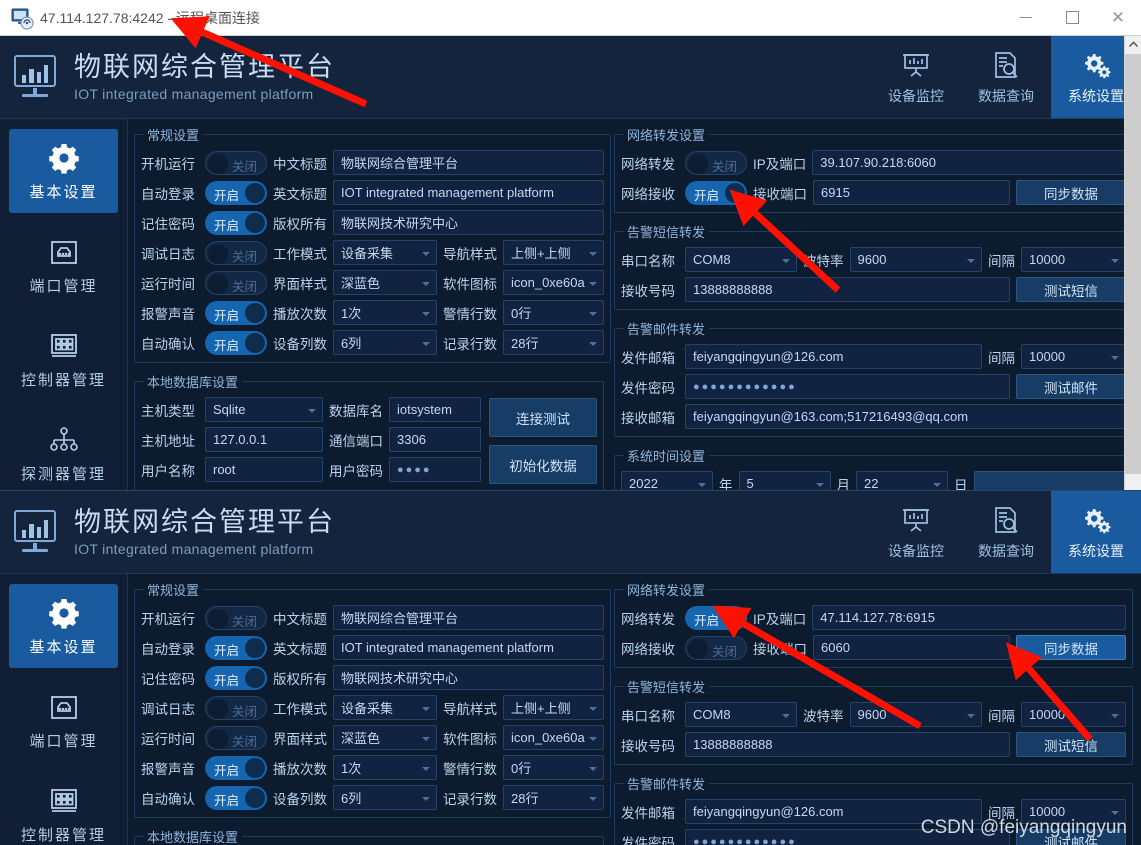 This screenshot has height=845, width=1141. Describe the element at coordinates (435, 469) in the screenshot. I see `input-user-password: ●●●●` at that location.